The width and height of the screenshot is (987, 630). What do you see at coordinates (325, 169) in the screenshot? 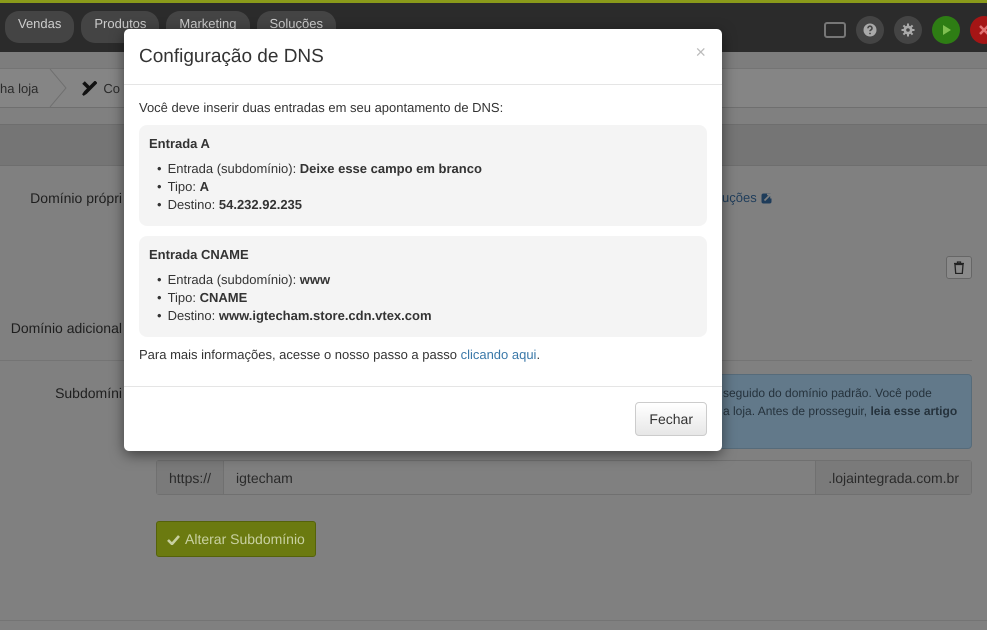
I see `entry-detail: Entrada (subdomínio): Deixe esse campo em branco` at bounding box center [325, 169].